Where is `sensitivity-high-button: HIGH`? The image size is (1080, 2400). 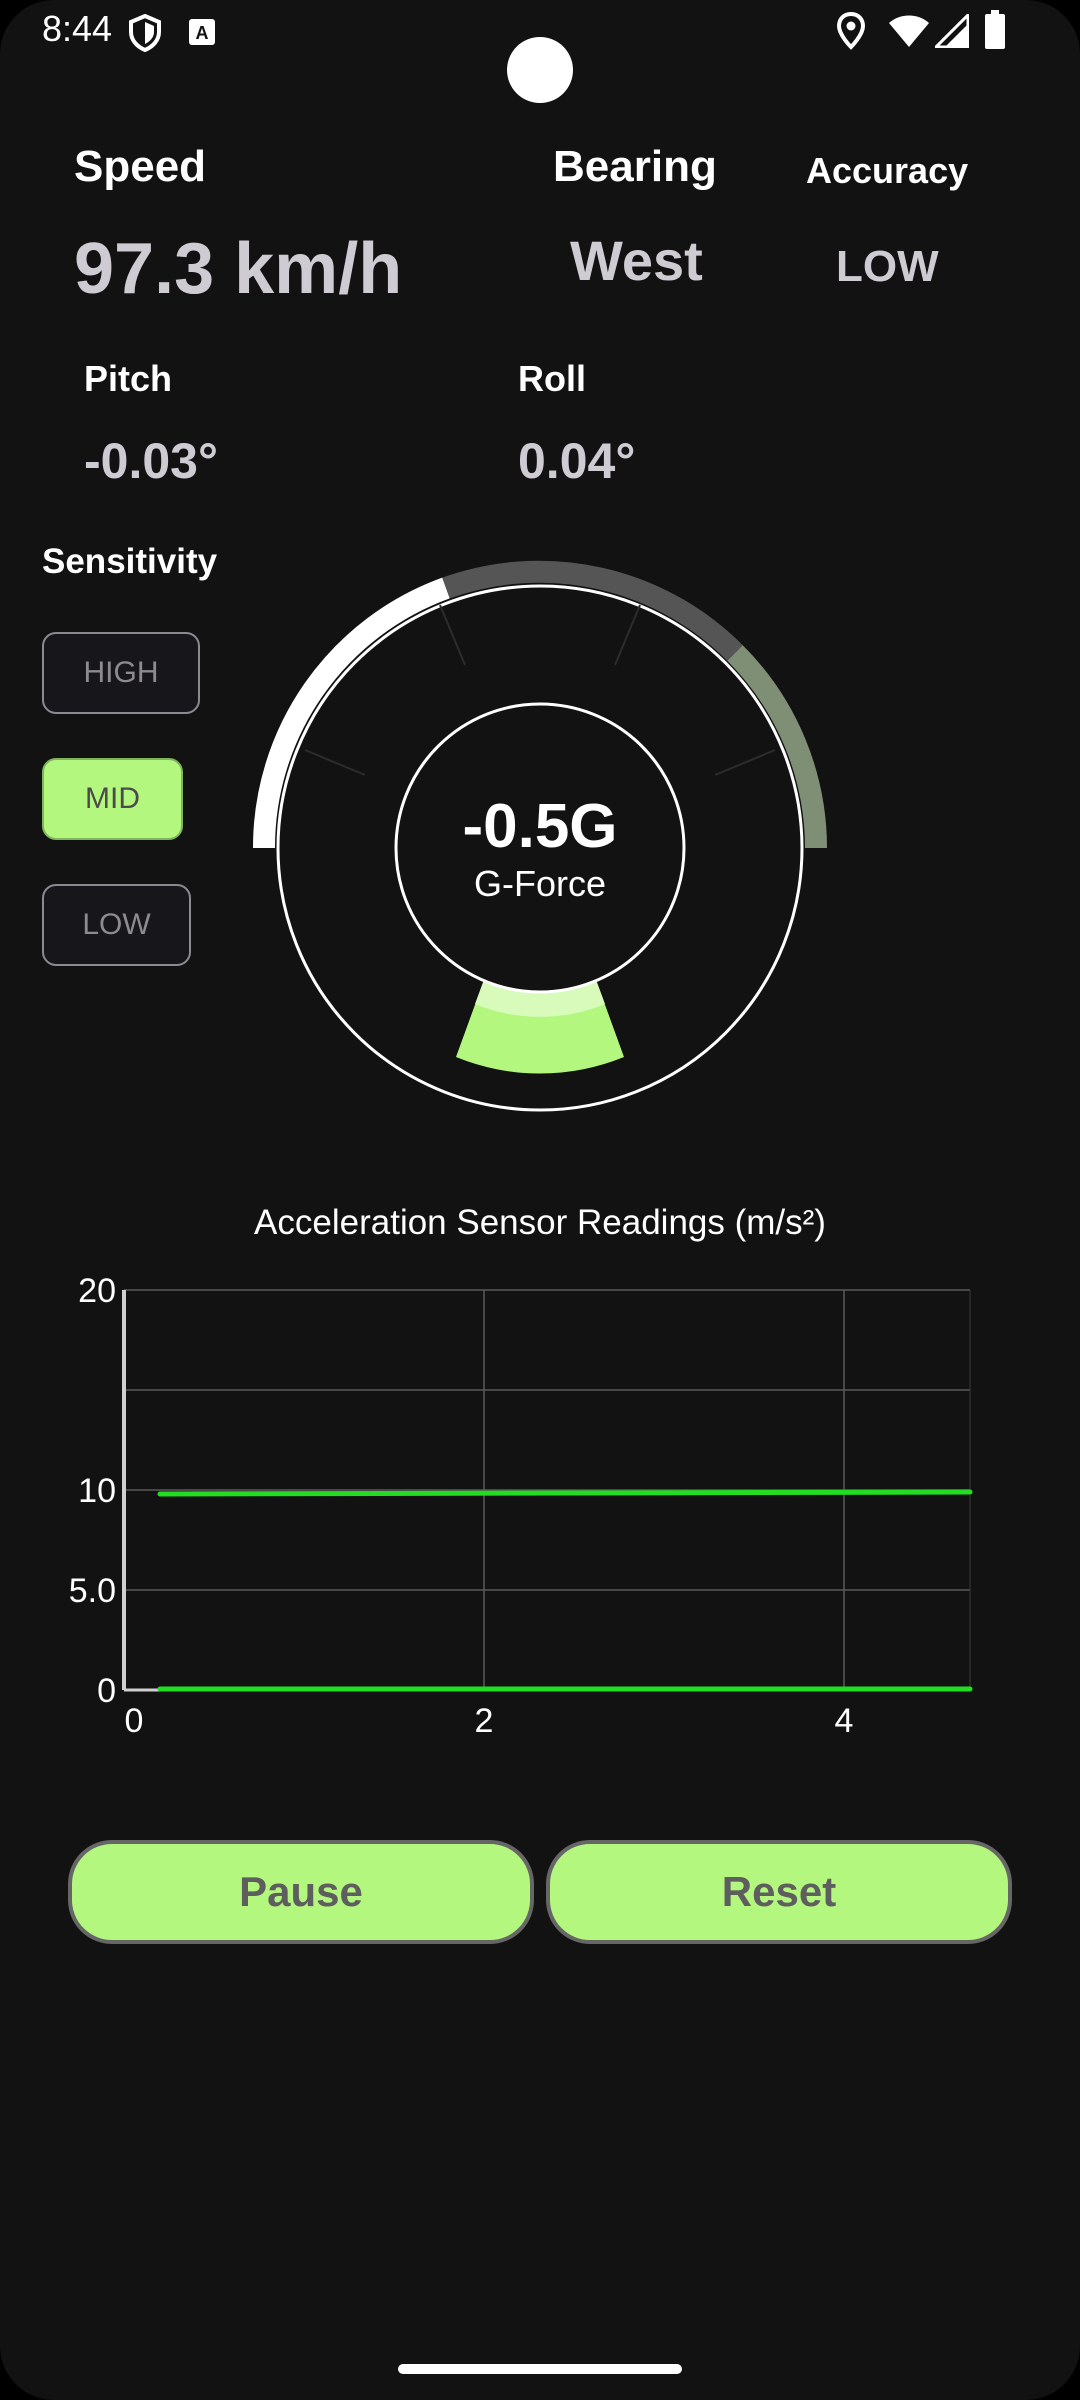
sensitivity-high-button: HIGH is located at coordinates (121, 673).